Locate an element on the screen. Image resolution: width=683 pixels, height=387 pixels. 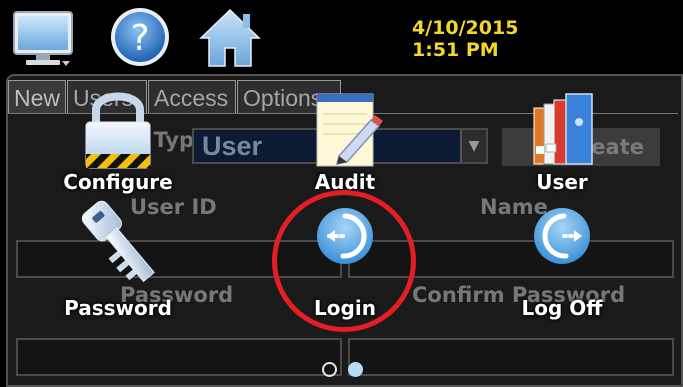
user-type-value: User is located at coordinates (232, 146).